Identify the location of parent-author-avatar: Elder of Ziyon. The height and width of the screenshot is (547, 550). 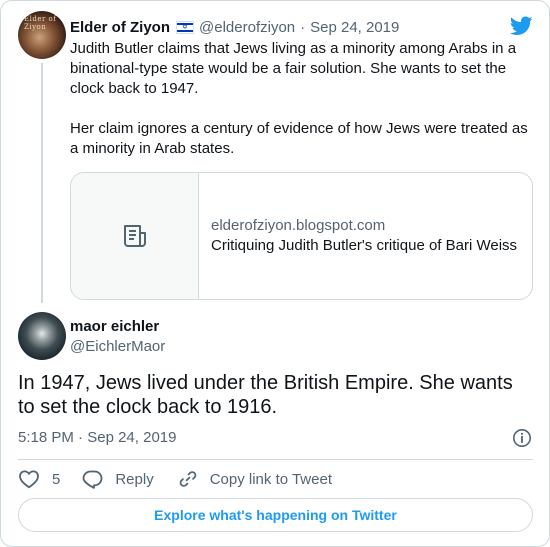
(42, 35).